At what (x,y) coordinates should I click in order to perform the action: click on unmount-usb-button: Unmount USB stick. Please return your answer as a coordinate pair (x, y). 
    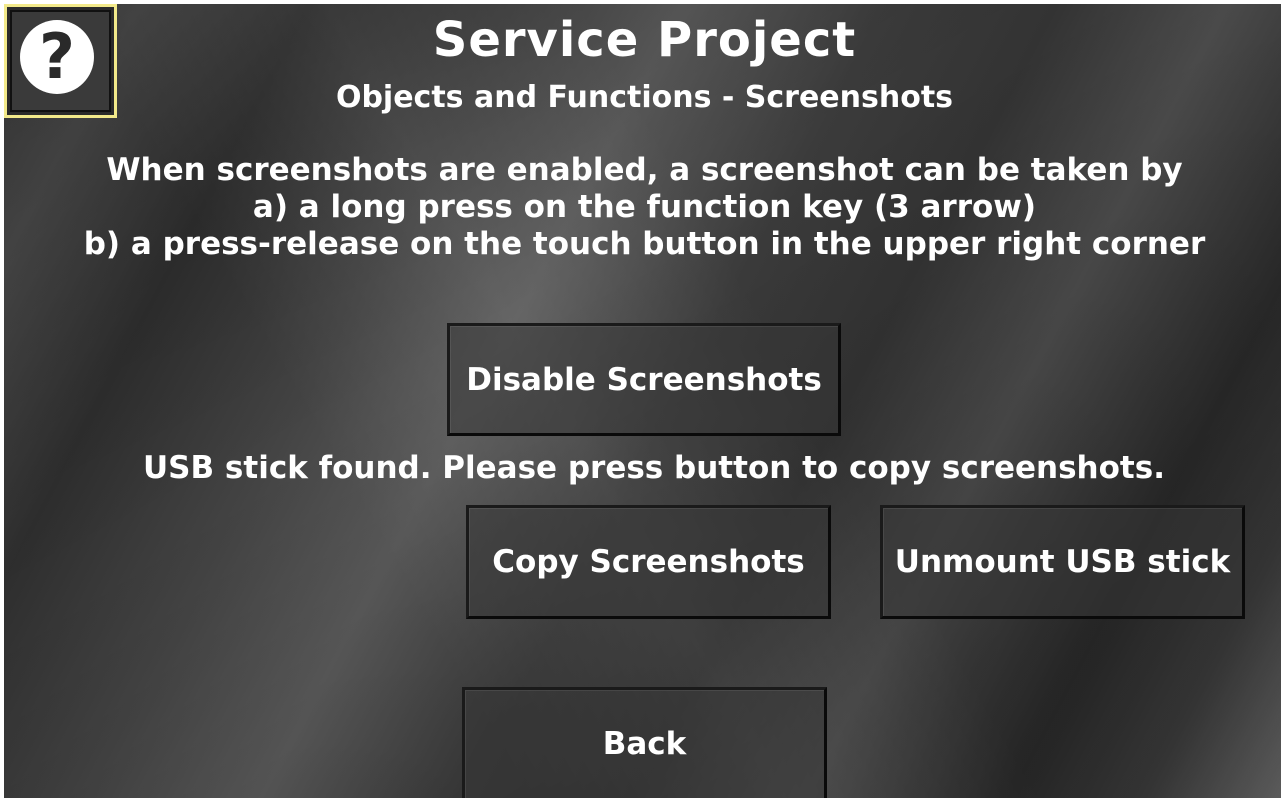
    Looking at the image, I should click on (1062, 562).